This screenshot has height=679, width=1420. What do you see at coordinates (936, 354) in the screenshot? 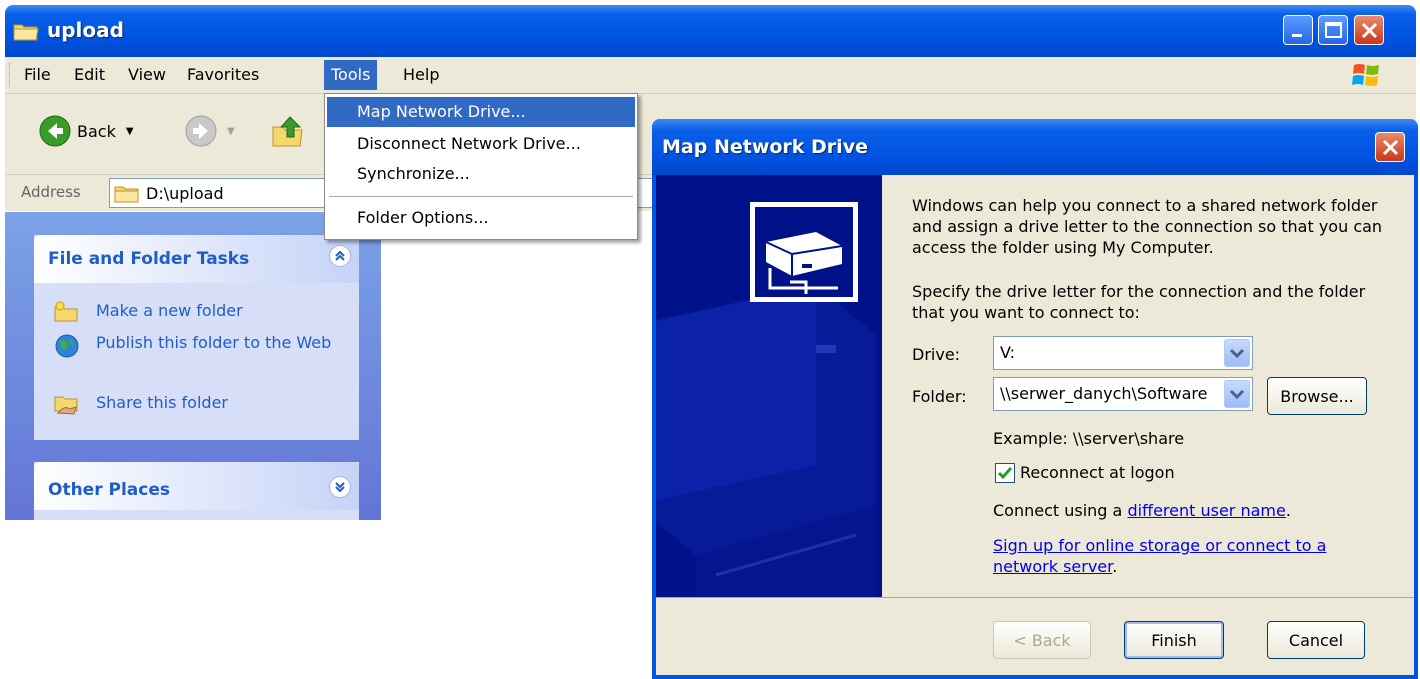
I see `drive-label: Drive:` at bounding box center [936, 354].